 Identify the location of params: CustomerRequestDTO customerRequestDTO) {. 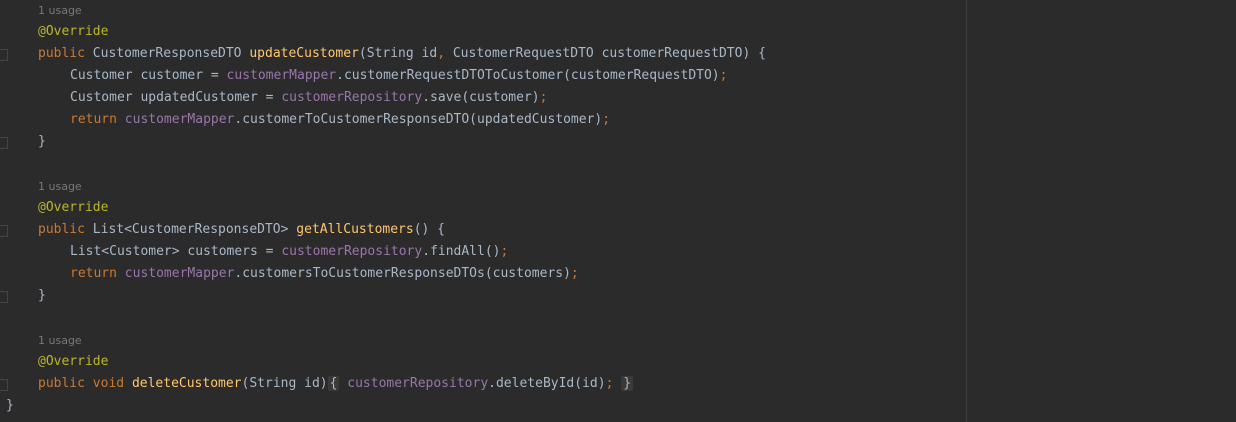
(605, 53).